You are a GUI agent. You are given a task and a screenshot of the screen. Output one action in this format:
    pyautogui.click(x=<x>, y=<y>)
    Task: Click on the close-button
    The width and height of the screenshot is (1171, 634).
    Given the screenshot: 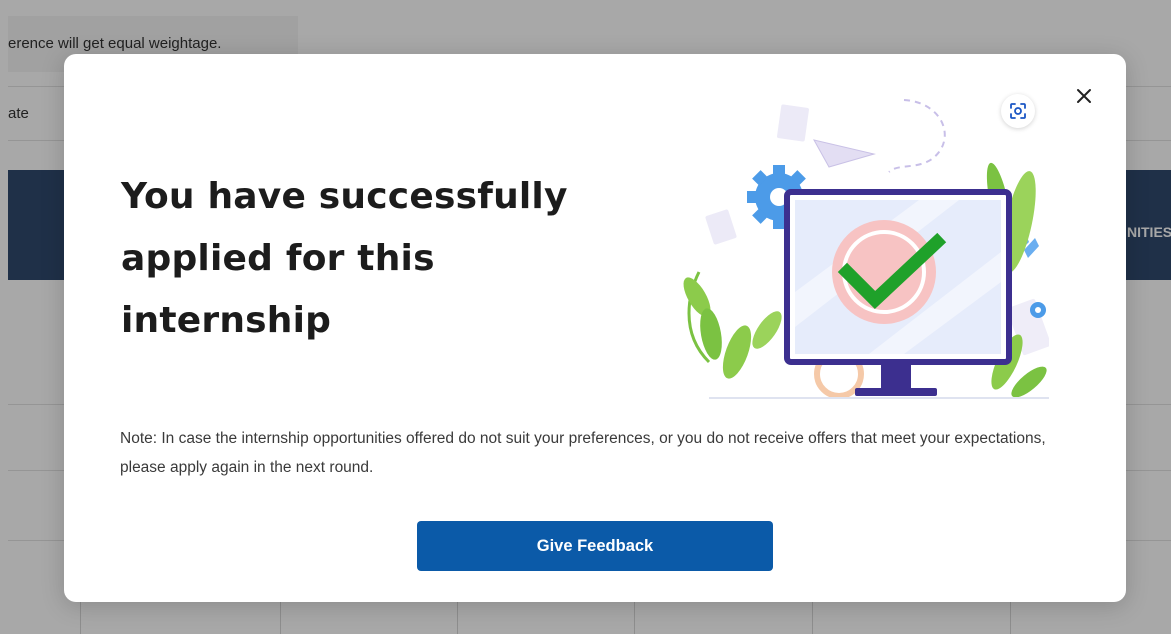 What is the action you would take?
    pyautogui.click(x=1084, y=96)
    